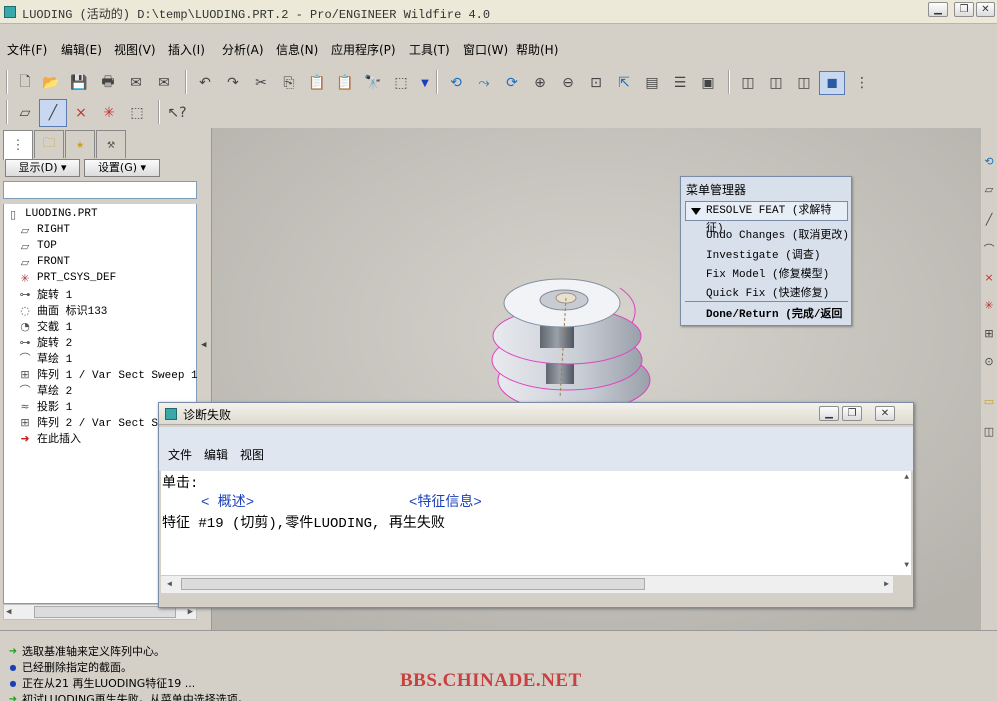  What do you see at coordinates (45, 342) in the screenshot?
I see `tree-item: ⊶ 旋转 2` at bounding box center [45, 342].